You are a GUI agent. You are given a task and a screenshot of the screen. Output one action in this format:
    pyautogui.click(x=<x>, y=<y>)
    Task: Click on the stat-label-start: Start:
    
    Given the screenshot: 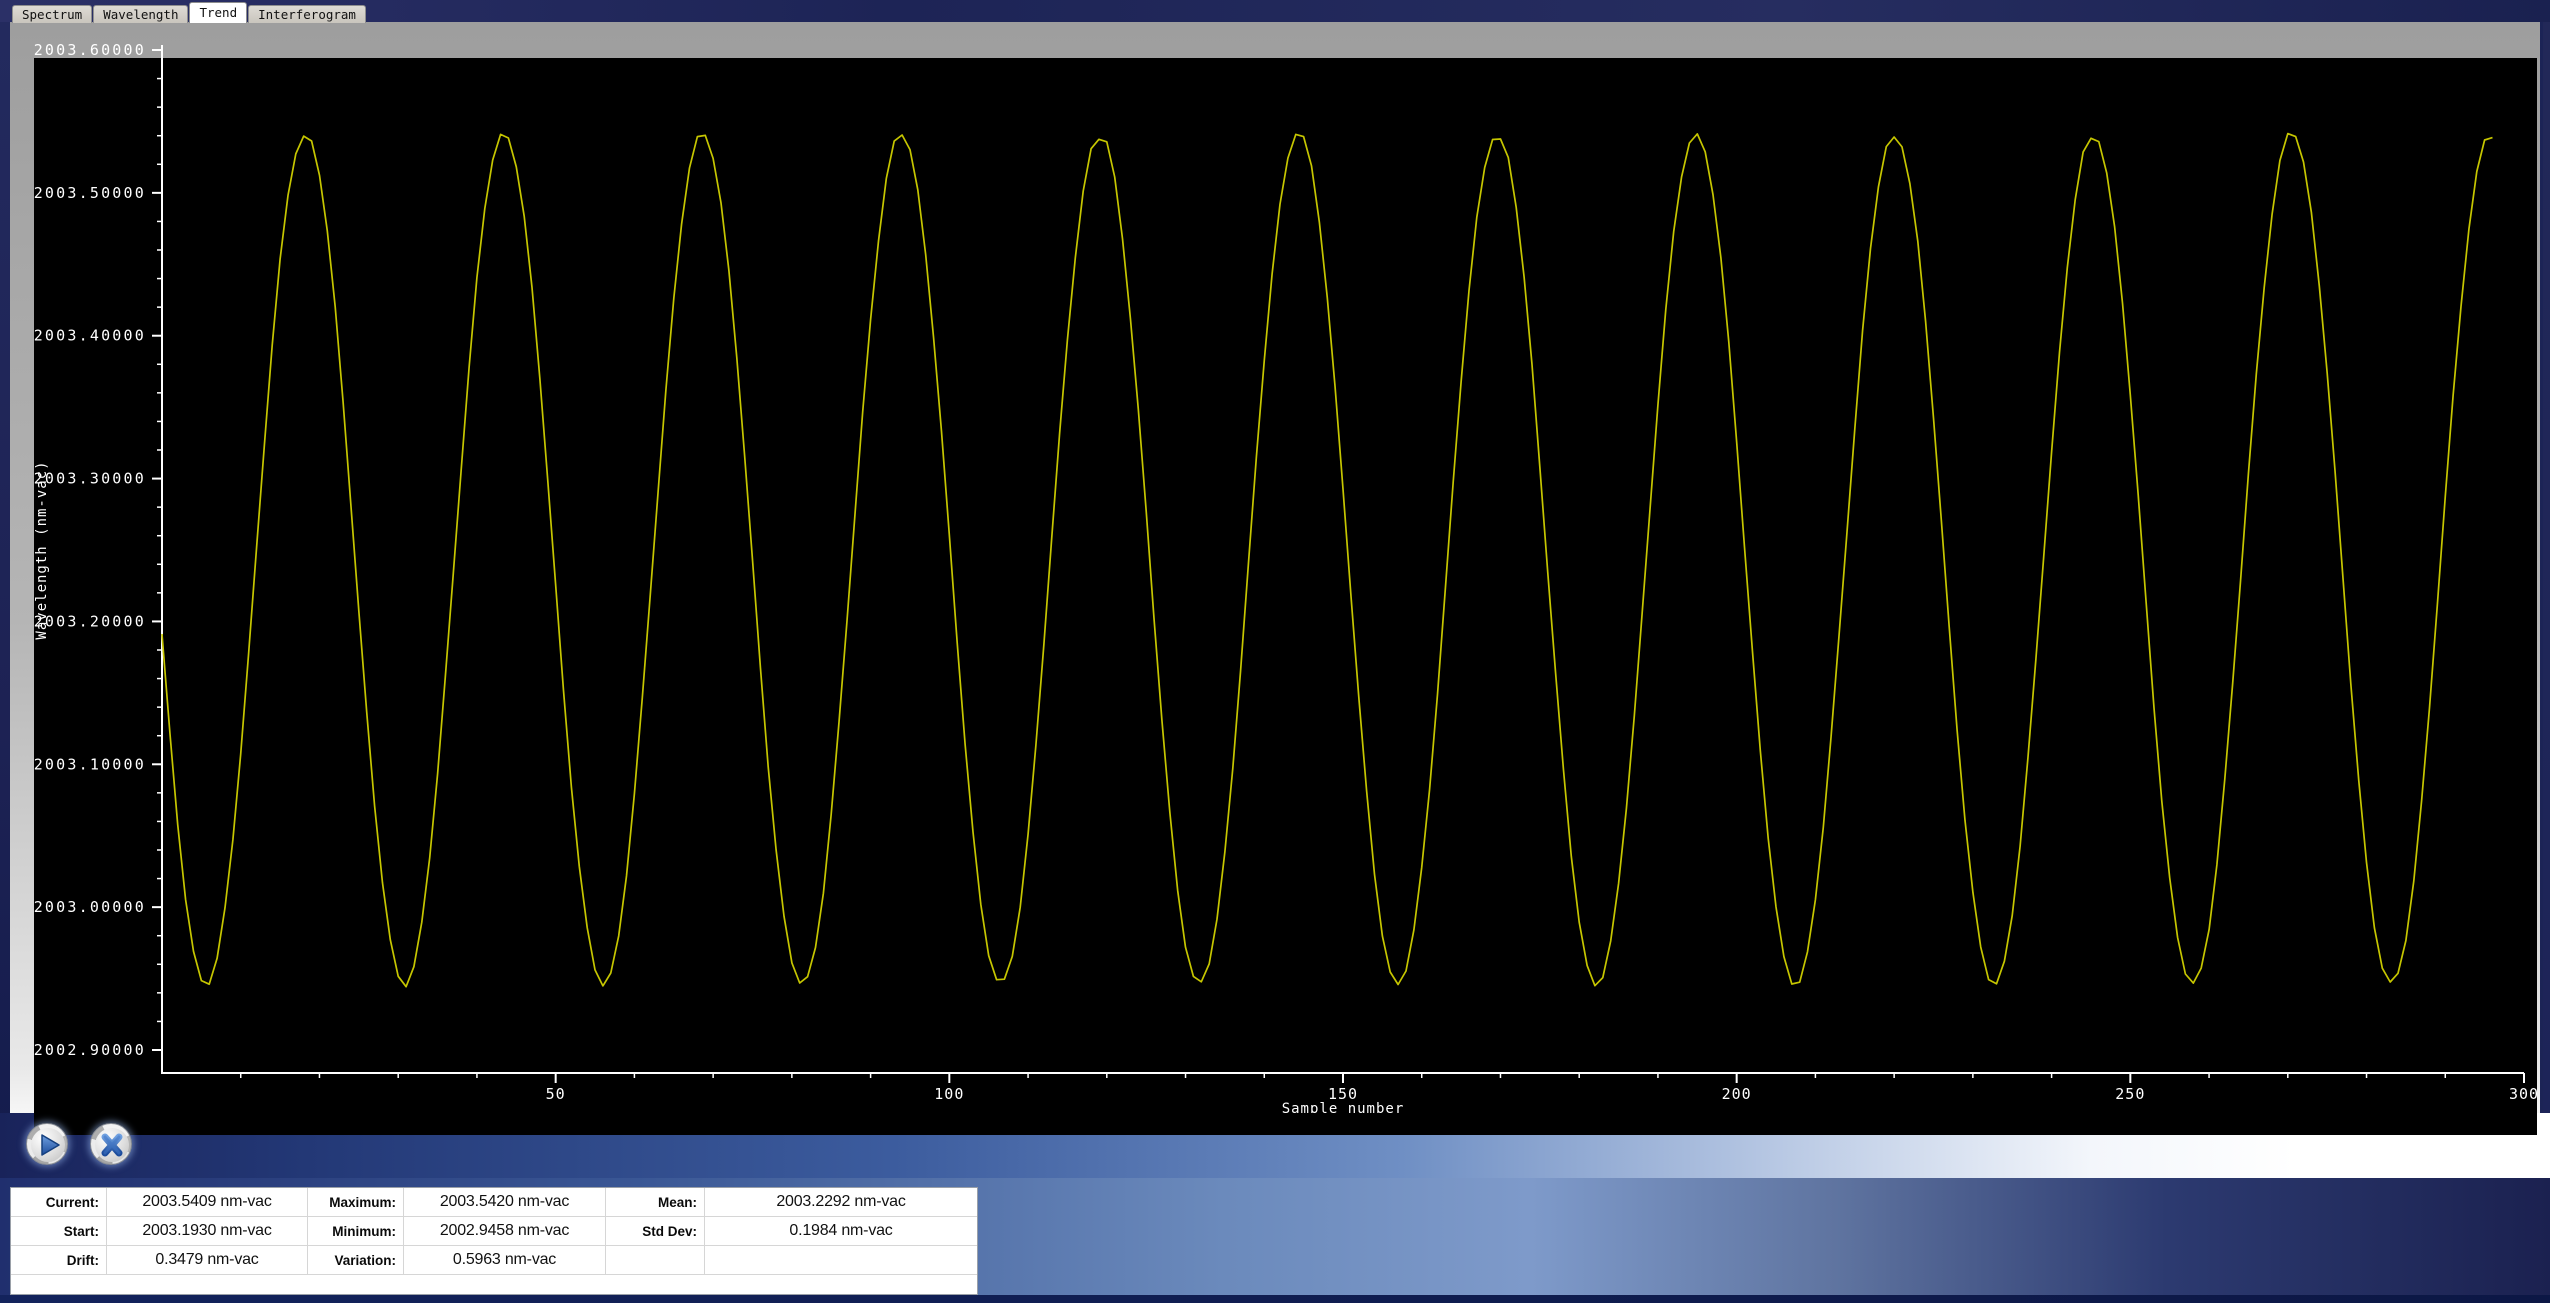 What is the action you would take?
    pyautogui.click(x=59, y=1231)
    